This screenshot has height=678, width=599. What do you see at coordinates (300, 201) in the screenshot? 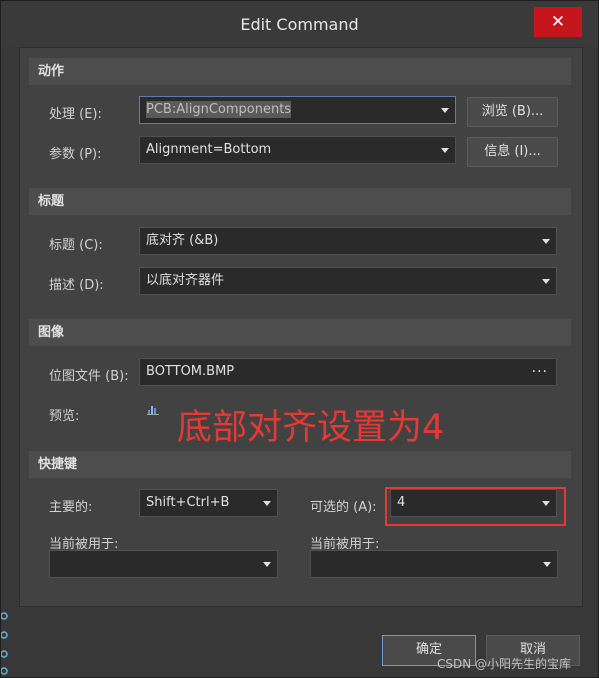
I see `section-header-caption: 标题` at bounding box center [300, 201].